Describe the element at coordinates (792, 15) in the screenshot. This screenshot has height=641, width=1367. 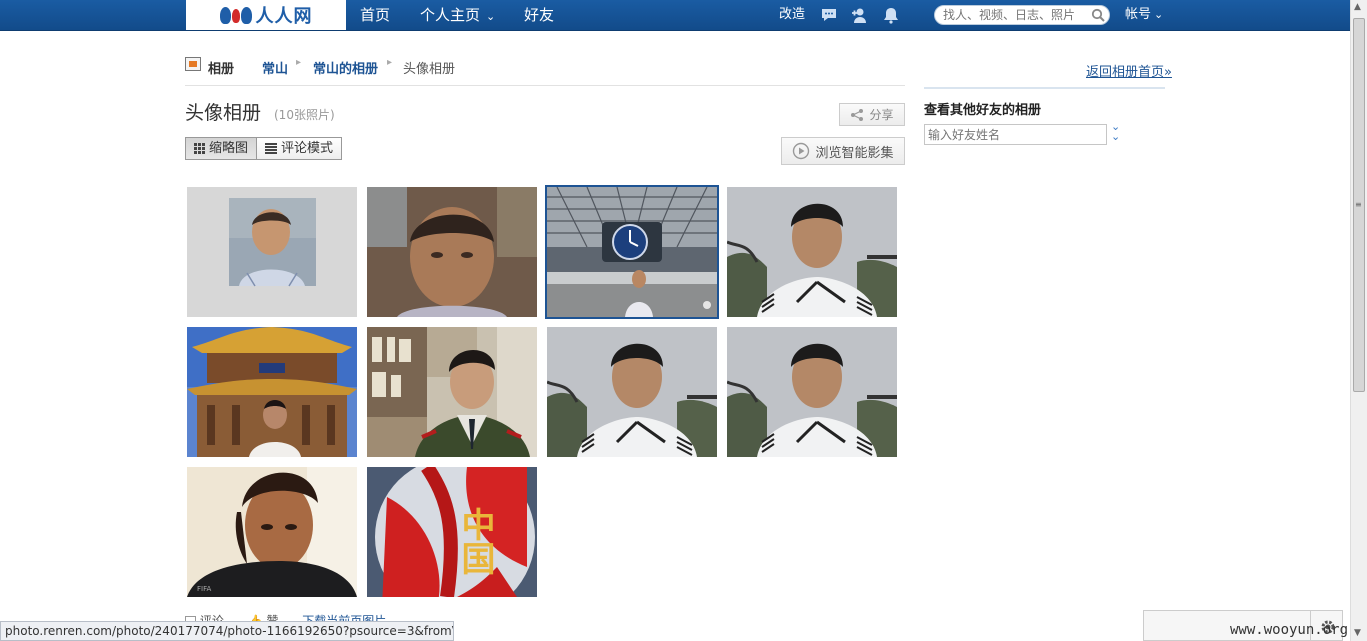
I see `nav-upgrade-link: 改造` at that location.